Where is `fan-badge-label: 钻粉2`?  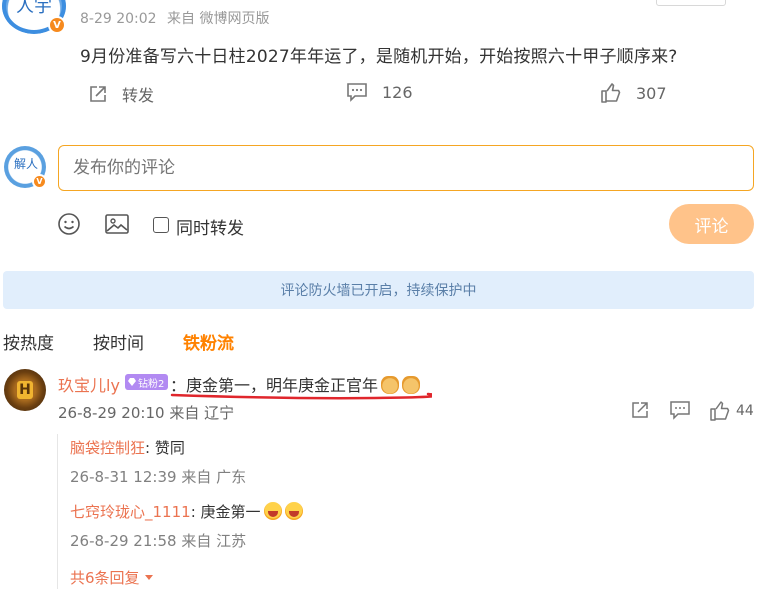 fan-badge-label: 钻粉2 is located at coordinates (151, 384).